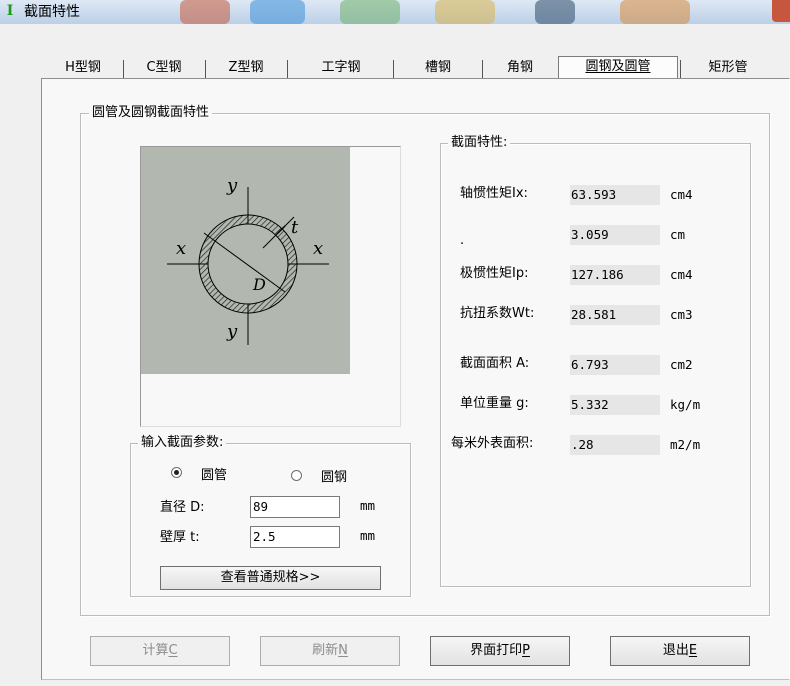  What do you see at coordinates (678, 234) in the screenshot?
I see `gyration-unit: cm` at bounding box center [678, 234].